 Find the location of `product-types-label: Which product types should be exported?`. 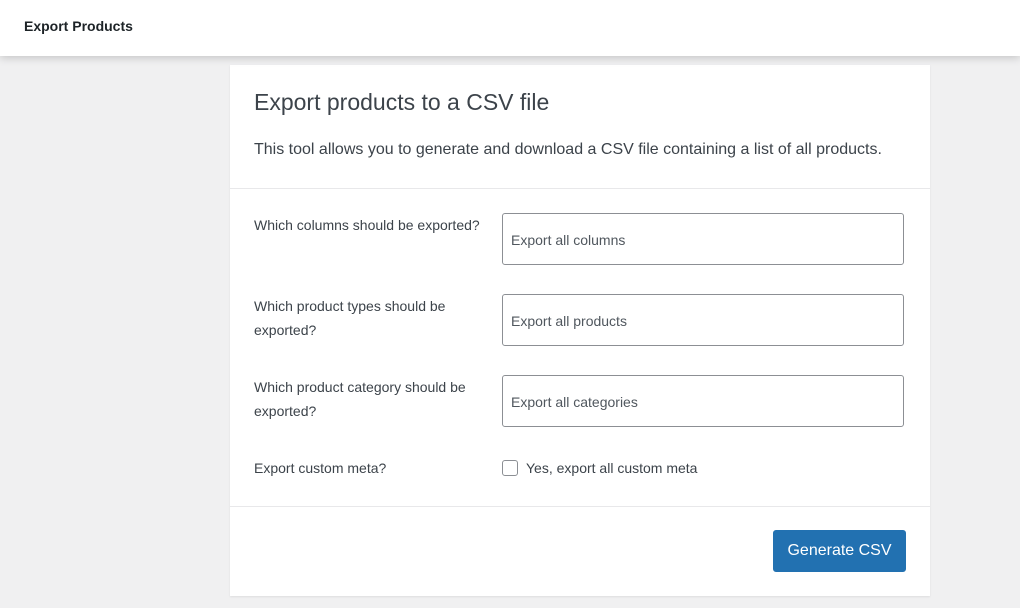

product-types-label: Which product types should be exported? is located at coordinates (350, 318).